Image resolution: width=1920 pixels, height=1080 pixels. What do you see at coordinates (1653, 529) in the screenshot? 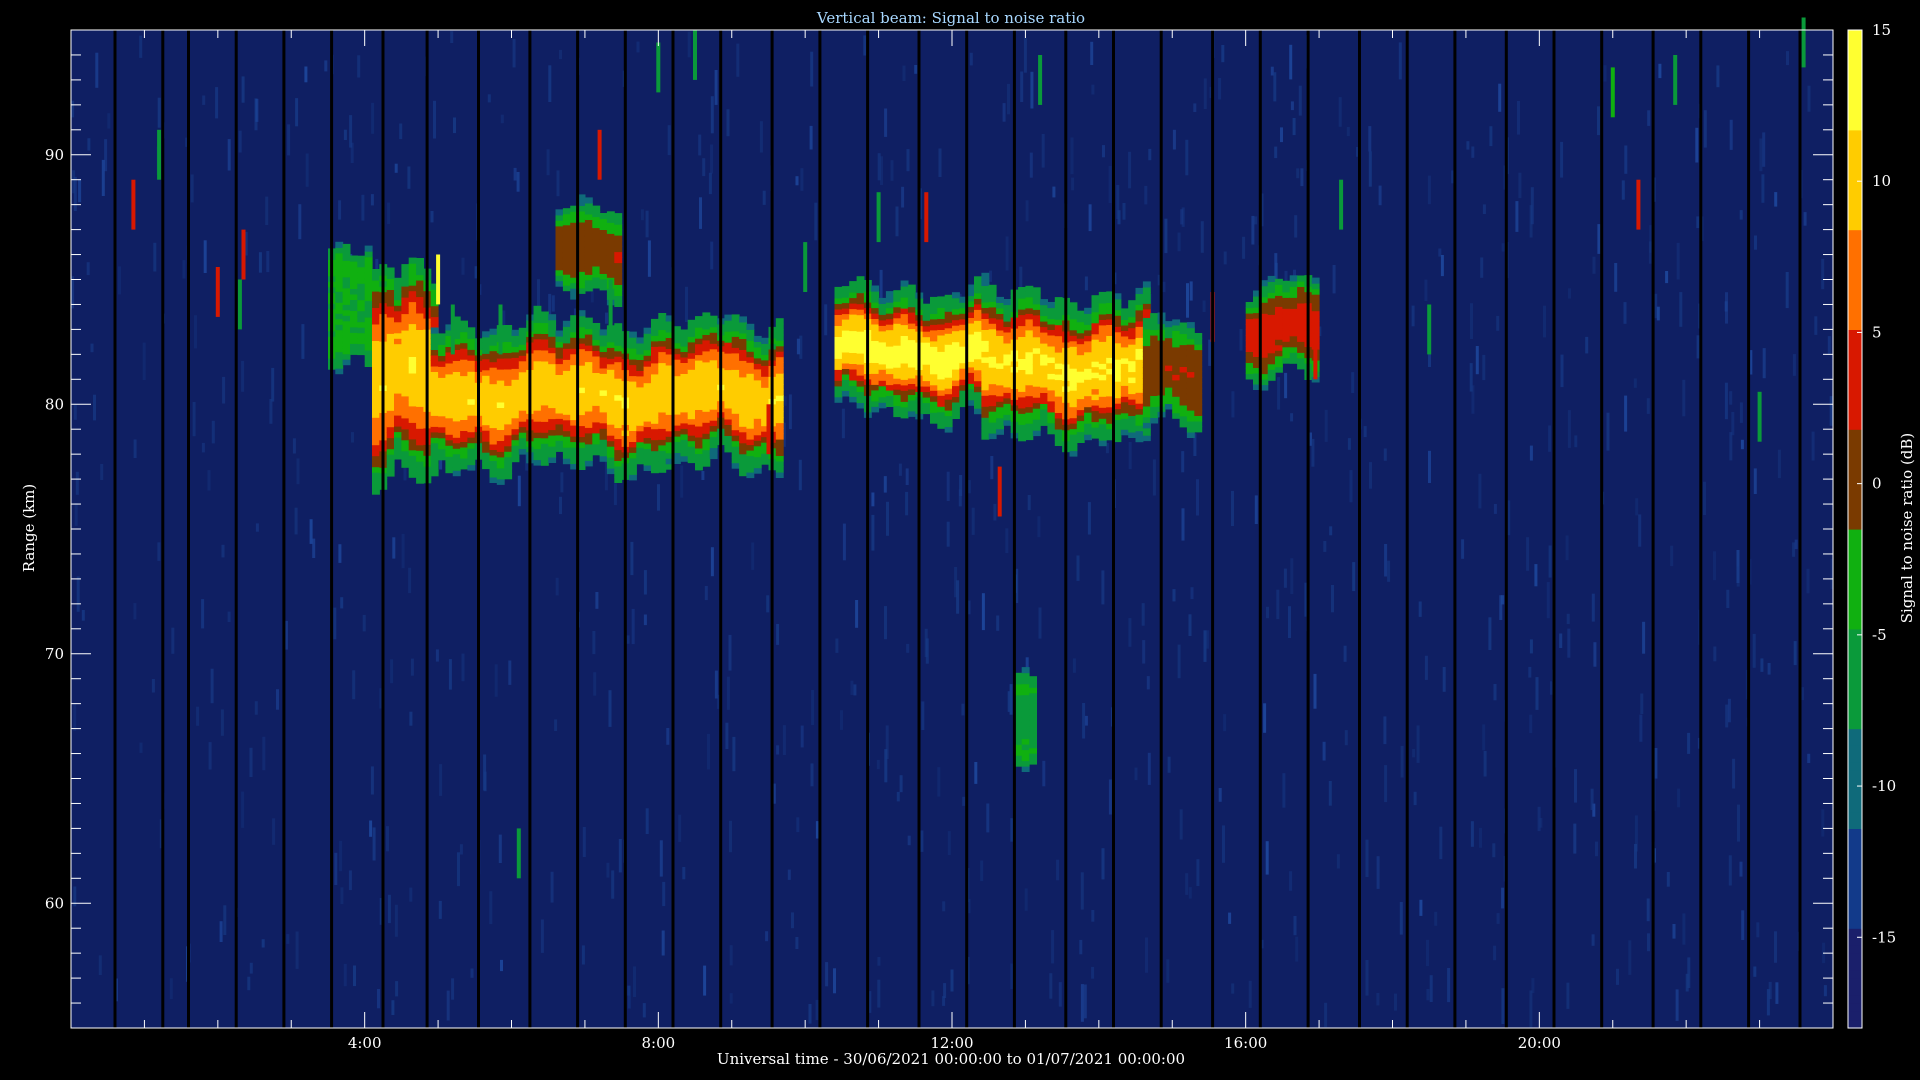
I see `data-gap` at bounding box center [1653, 529].